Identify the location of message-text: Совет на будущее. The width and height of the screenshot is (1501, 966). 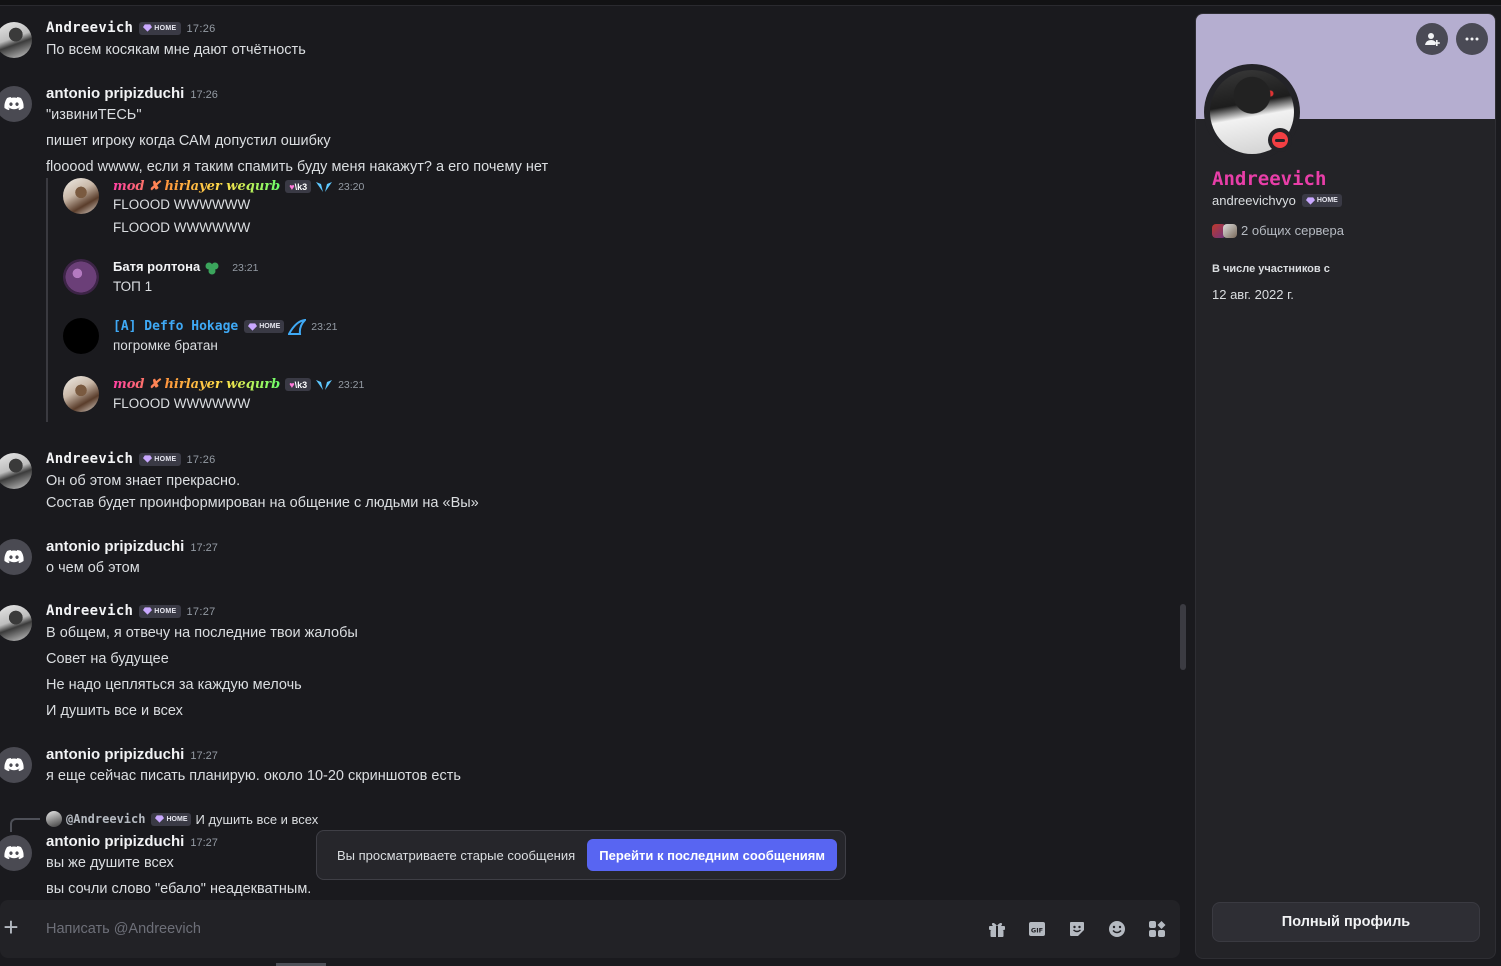
(107, 659).